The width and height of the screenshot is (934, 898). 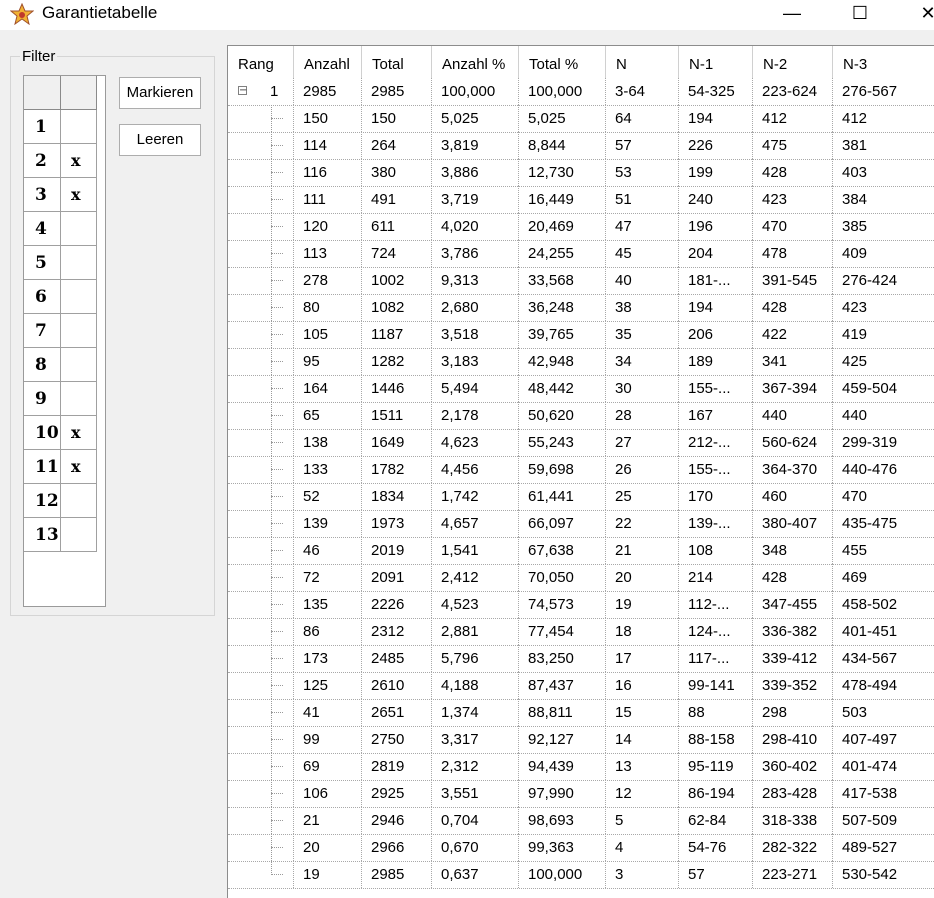 What do you see at coordinates (581, 497) in the screenshot?
I see `table-row: 52 1834 1,742 61,441 25 170 460 470` at bounding box center [581, 497].